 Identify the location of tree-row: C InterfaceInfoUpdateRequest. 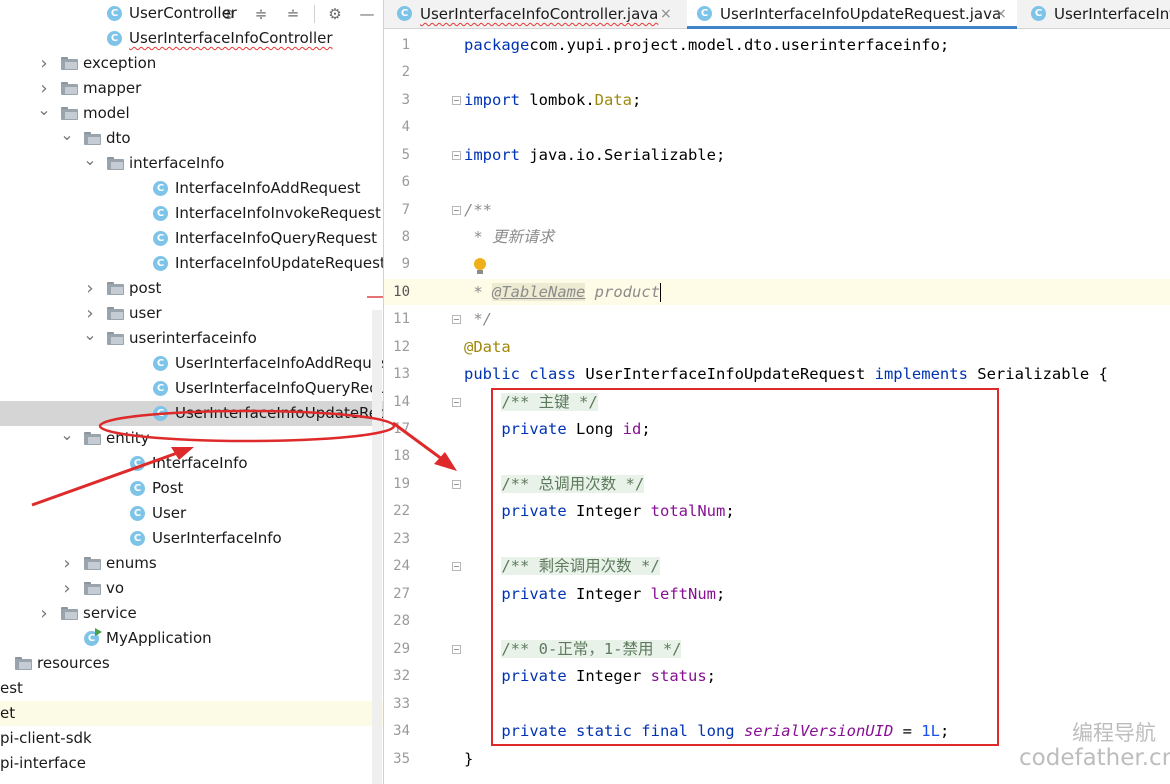
(191, 263).